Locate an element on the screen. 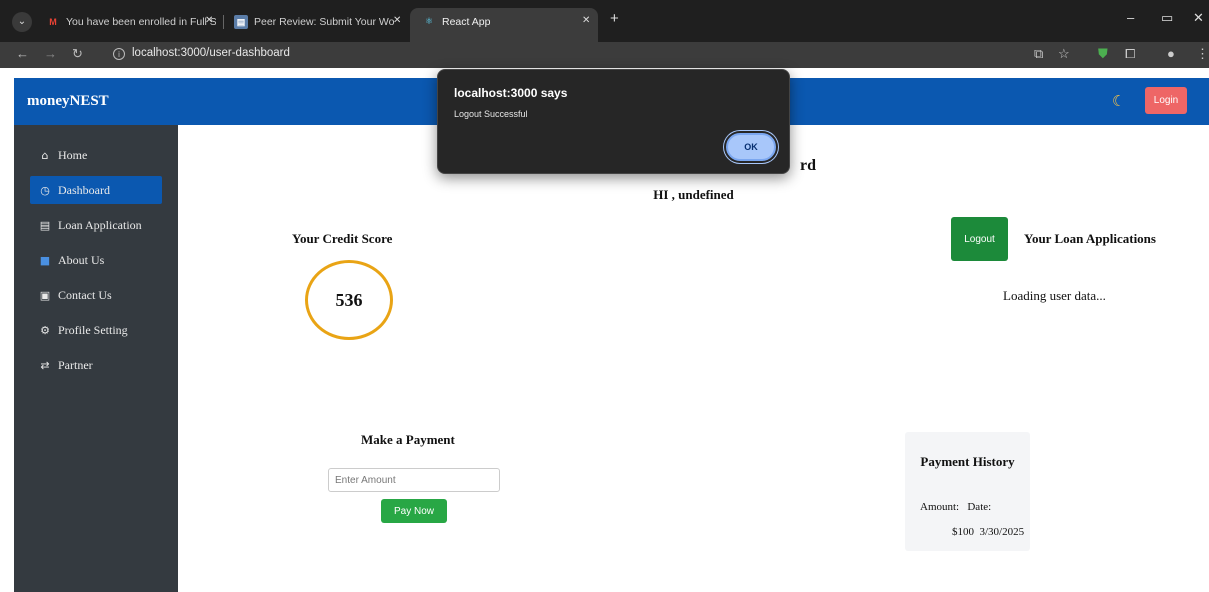  home-icon: ⌂ is located at coordinates (45, 155).